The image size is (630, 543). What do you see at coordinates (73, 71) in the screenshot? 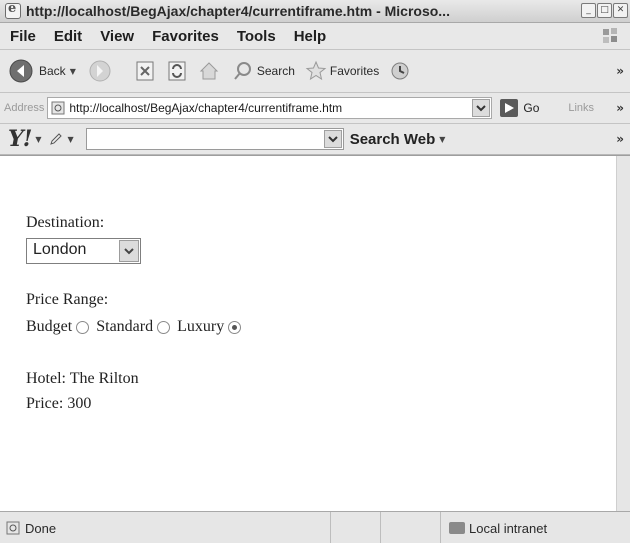
I see `back-dropdown-icon: ▼` at bounding box center [73, 71].